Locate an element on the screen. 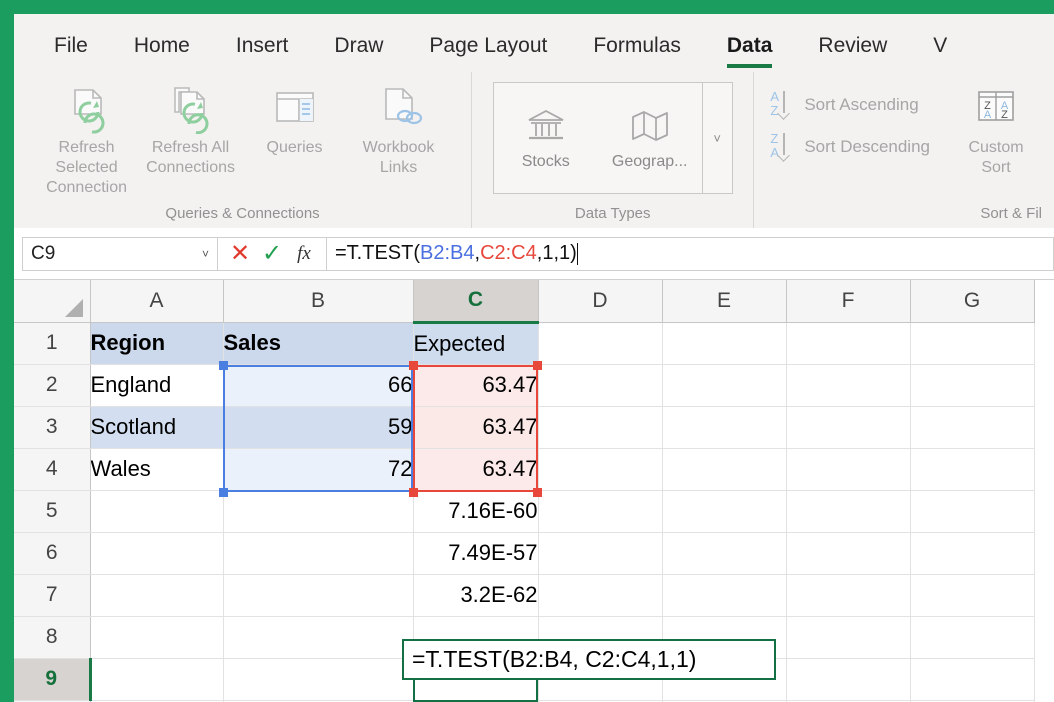 The height and width of the screenshot is (702, 1054). cell-c7: 3.2E-62 is located at coordinates (476, 595).